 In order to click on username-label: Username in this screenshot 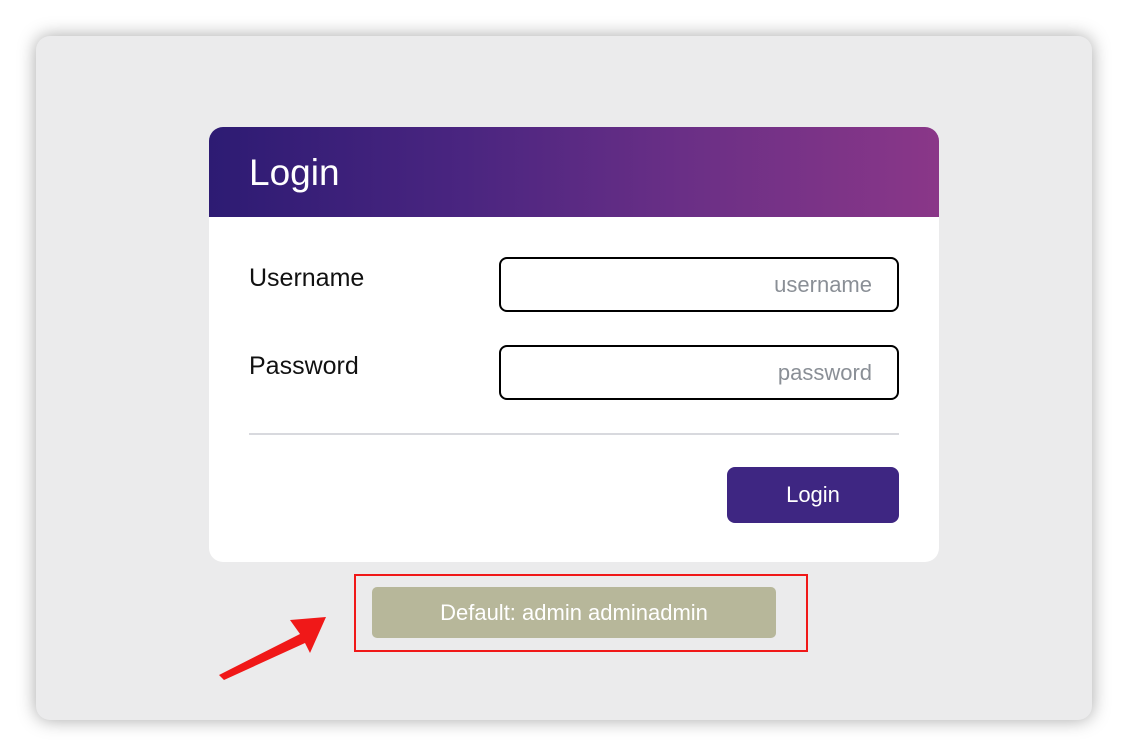, I will do `click(307, 278)`.